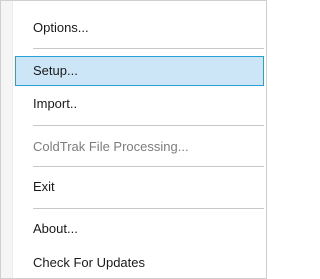 The width and height of the screenshot is (320, 279). What do you see at coordinates (7, 139) in the screenshot?
I see `menu-gutter` at bounding box center [7, 139].